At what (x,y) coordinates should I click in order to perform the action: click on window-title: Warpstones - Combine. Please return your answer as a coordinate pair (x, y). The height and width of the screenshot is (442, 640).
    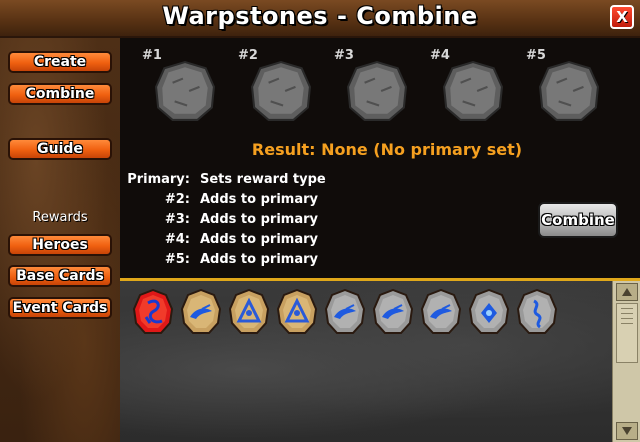
    Looking at the image, I should click on (320, 16).